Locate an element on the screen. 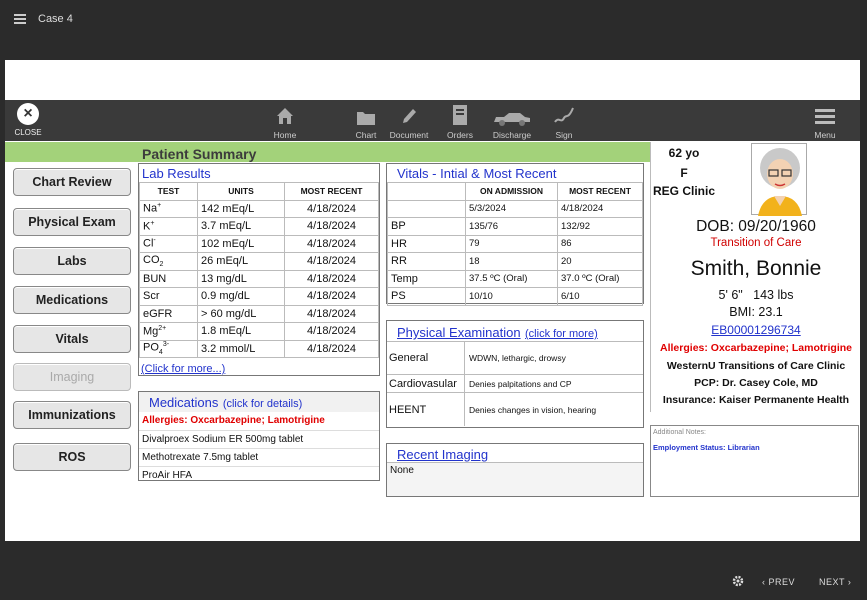 The height and width of the screenshot is (600, 867). signature-icon is located at coordinates (564, 115).